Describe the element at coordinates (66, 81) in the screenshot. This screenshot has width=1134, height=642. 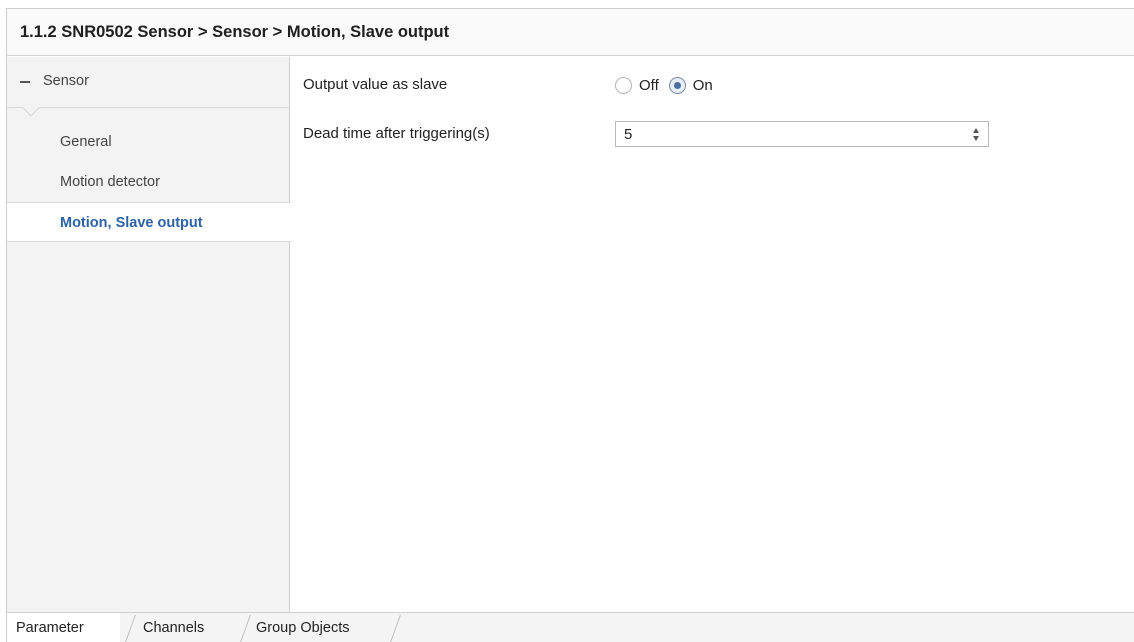
I see `sidebar-group-label: Sensor` at that location.